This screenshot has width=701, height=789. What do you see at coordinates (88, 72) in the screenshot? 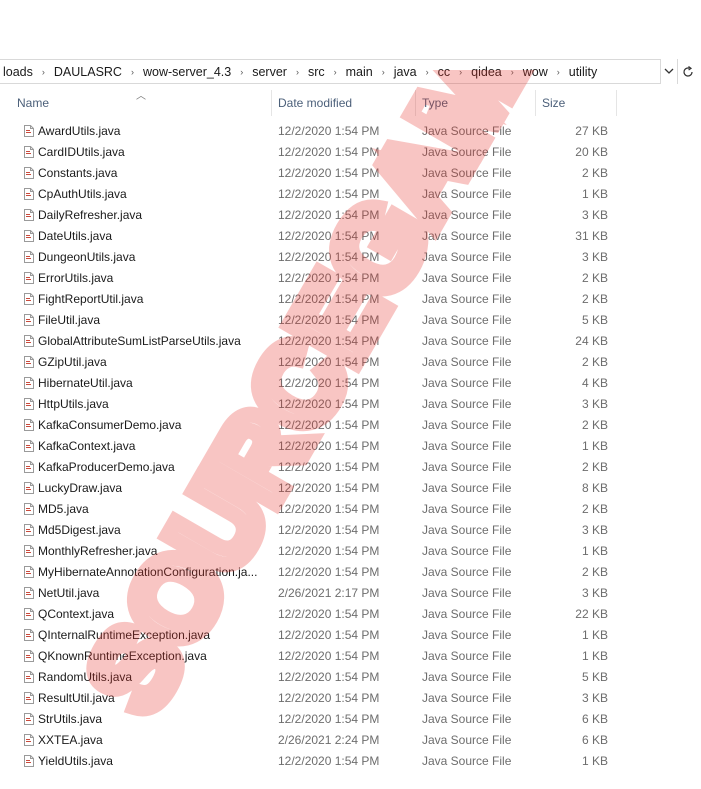
I see `breadcrumb-item: DAULASRC` at bounding box center [88, 72].